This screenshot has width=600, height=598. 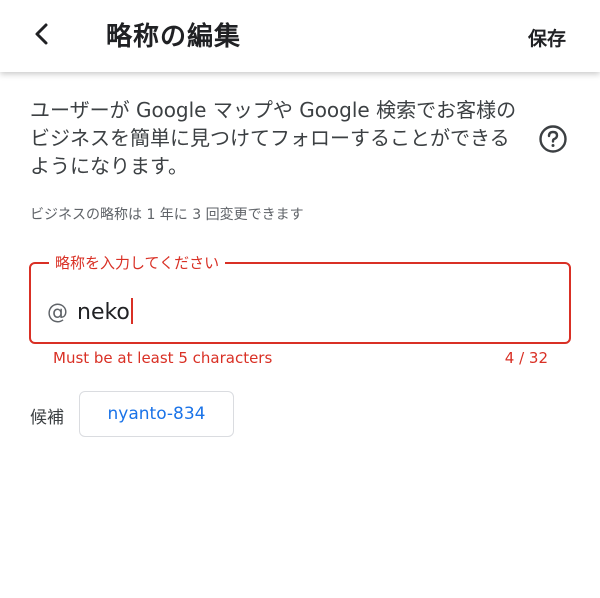 What do you see at coordinates (163, 358) in the screenshot?
I see `error-message: Must be at least 5 characters` at bounding box center [163, 358].